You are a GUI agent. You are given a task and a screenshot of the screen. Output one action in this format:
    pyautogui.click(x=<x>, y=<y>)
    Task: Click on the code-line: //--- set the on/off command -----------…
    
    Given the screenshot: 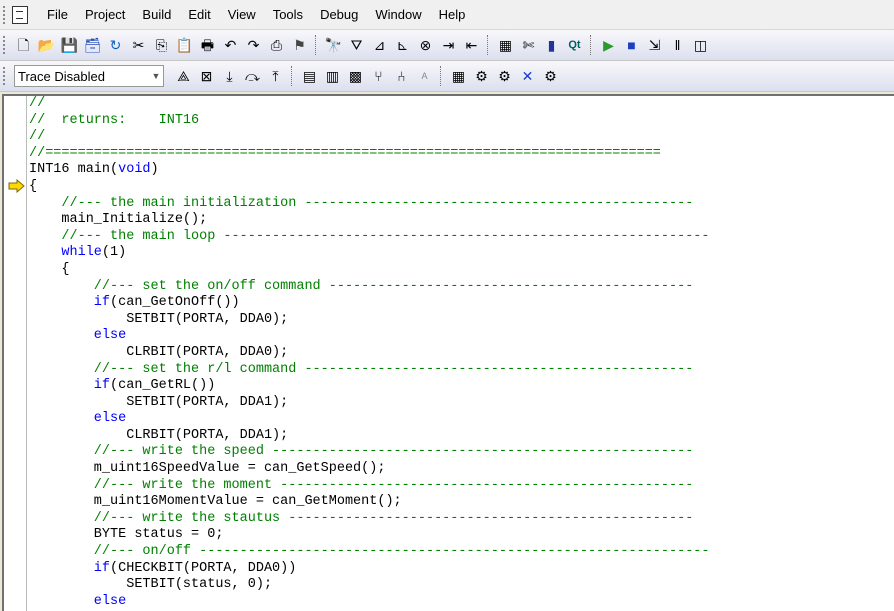 What is the action you would take?
    pyautogui.click(x=461, y=287)
    